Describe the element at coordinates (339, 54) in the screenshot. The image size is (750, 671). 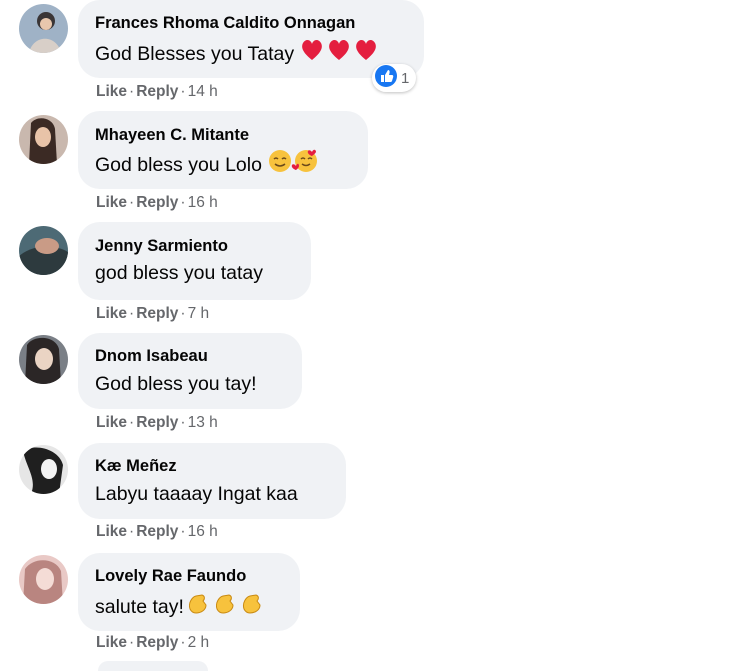
I see `heart-emoji` at that location.